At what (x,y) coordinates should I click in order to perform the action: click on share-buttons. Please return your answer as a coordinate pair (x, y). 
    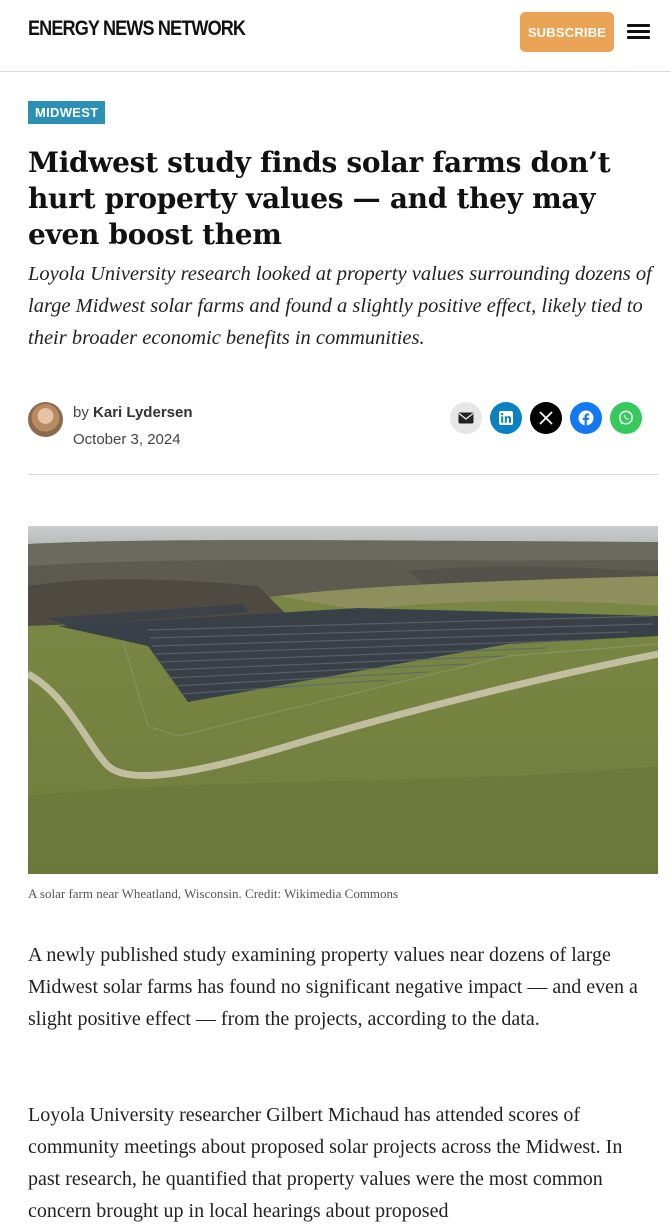
    Looking at the image, I should click on (546, 418).